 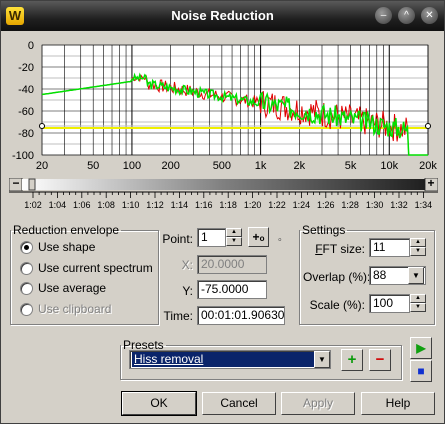 What do you see at coordinates (58, 205) in the screenshot?
I see `ruler-label: 1:04` at bounding box center [58, 205].